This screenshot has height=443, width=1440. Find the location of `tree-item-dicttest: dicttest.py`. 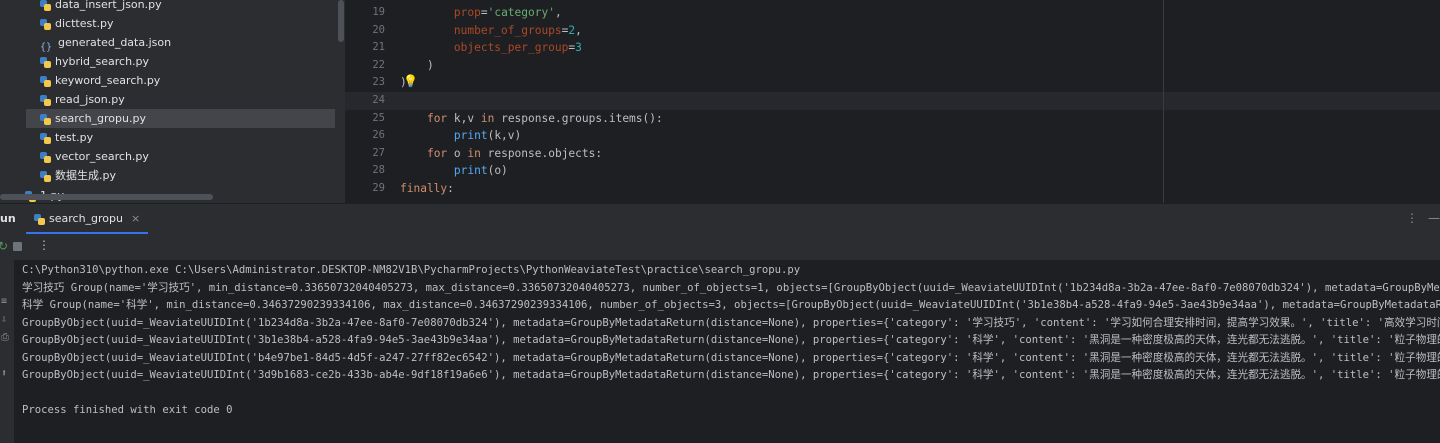

tree-item-dicttest: dicttest.py is located at coordinates (77, 23).